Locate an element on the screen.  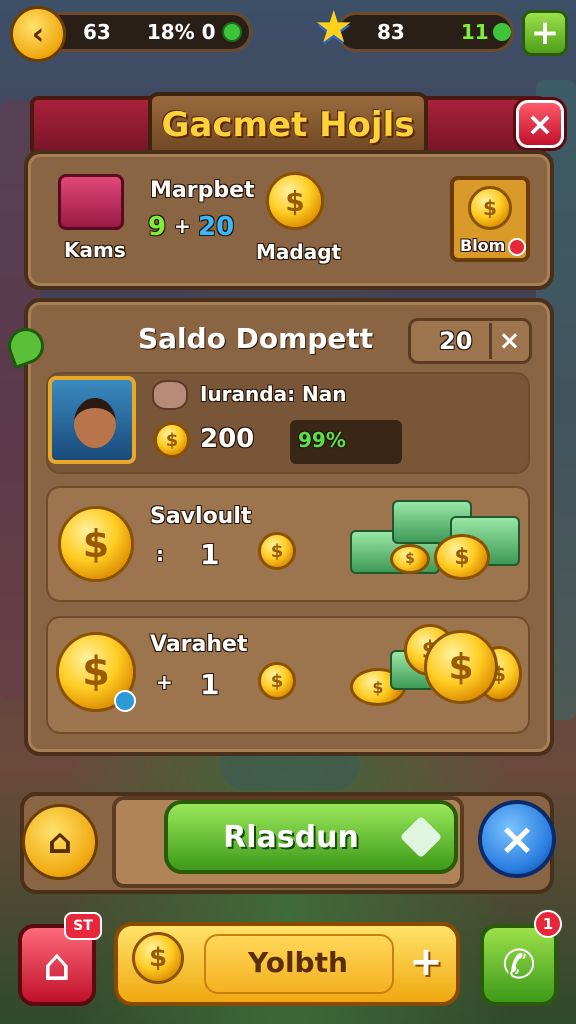
top-bar: 63 18% 0 ‹ 83 11 ★ + is located at coordinates (288, 35).